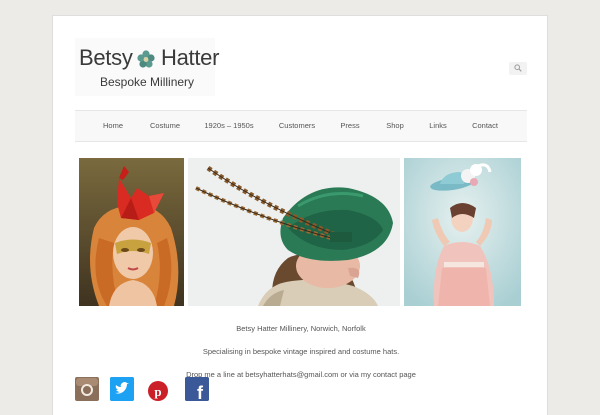 The width and height of the screenshot is (600, 415). Describe the element at coordinates (190, 57) in the screenshot. I see `logo-word-2: Hatter` at that location.